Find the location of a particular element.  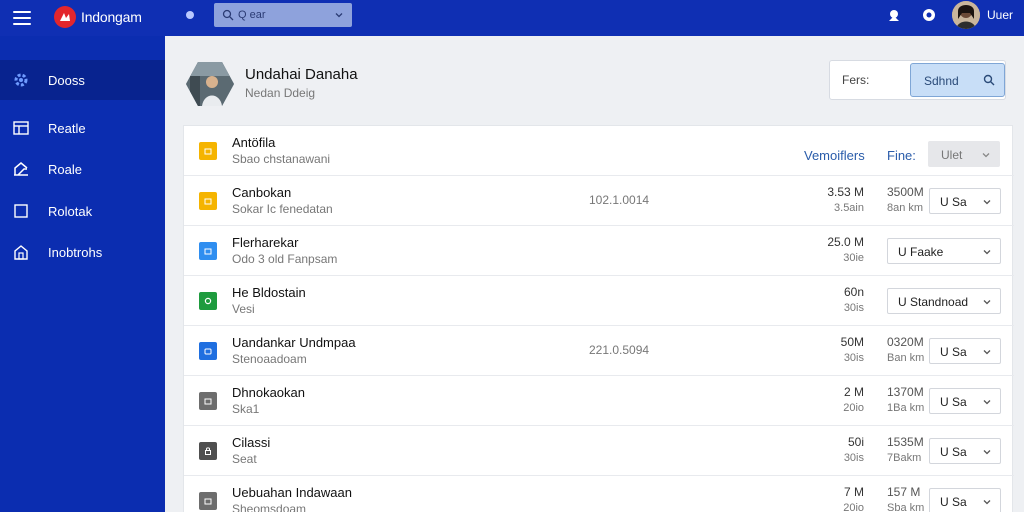

menu-icon is located at coordinates (22, 18).